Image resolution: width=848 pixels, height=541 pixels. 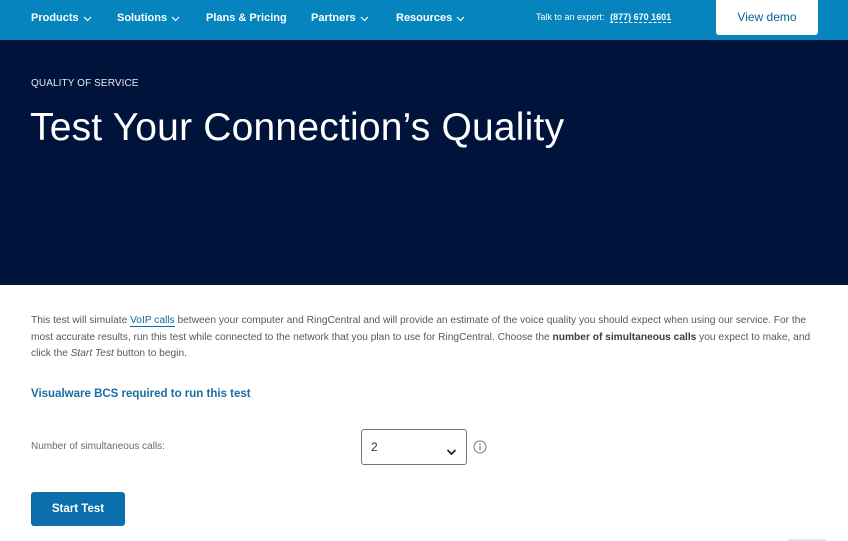 I want to click on intro-bold-text: number of simultaneous calls, so click(x=624, y=337).